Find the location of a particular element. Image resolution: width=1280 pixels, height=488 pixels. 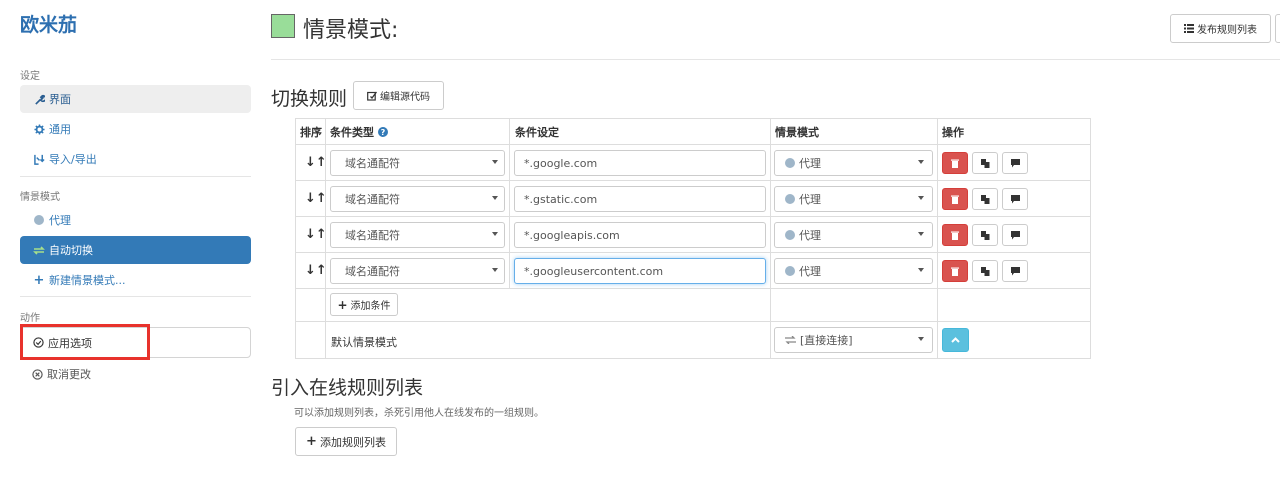

condition-input: *.gstatic.com is located at coordinates (640, 199).